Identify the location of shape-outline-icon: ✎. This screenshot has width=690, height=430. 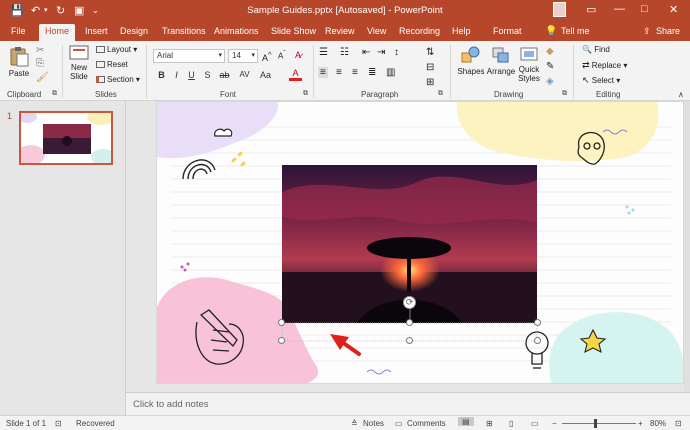
(550, 66).